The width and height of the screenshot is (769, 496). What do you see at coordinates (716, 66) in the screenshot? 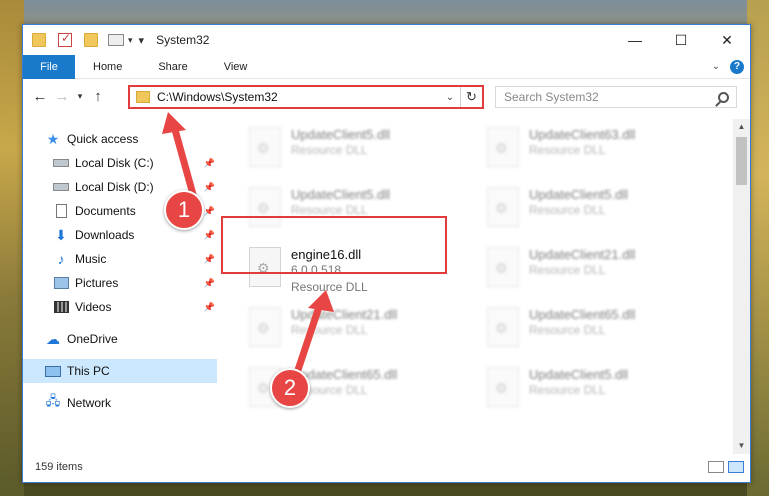
I see `expand-ribbon-chevron-icon: ⌄` at bounding box center [716, 66].